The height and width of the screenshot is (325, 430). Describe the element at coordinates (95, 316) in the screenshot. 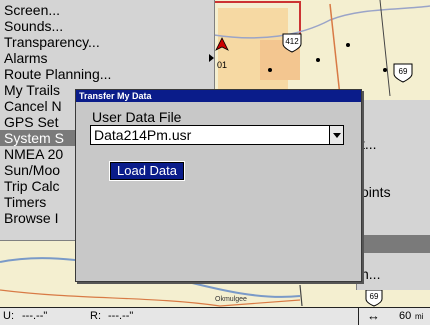

I see `r-label: R:` at that location.